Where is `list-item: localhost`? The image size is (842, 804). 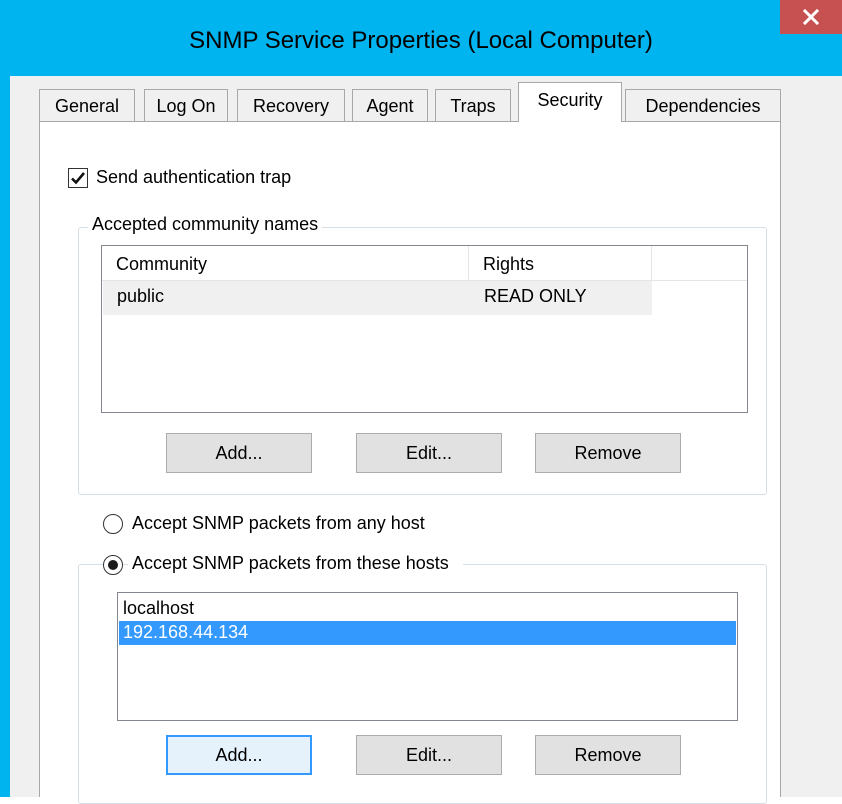 list-item: localhost is located at coordinates (427, 609).